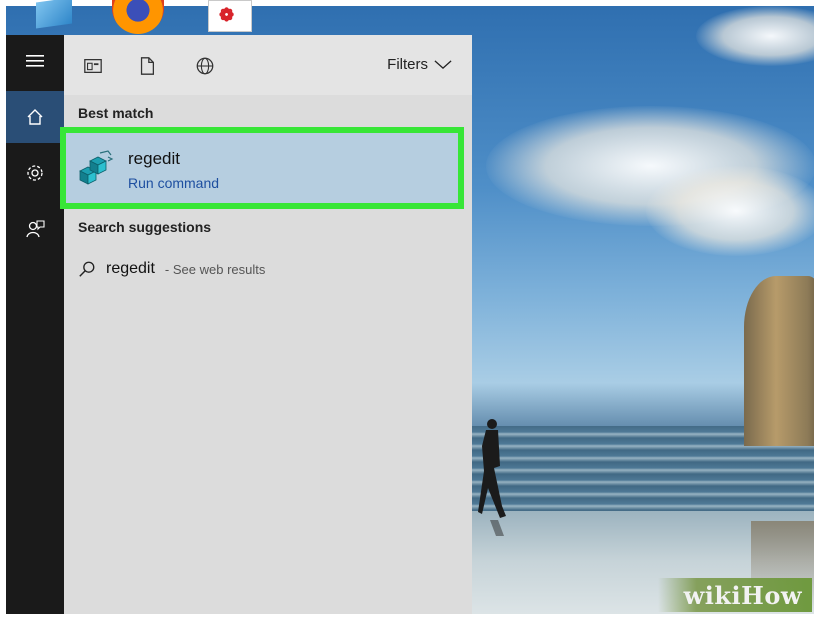 This screenshot has height=620, width=820. Describe the element at coordinates (96, 167) in the screenshot. I see `registry-editor-icon` at that location.